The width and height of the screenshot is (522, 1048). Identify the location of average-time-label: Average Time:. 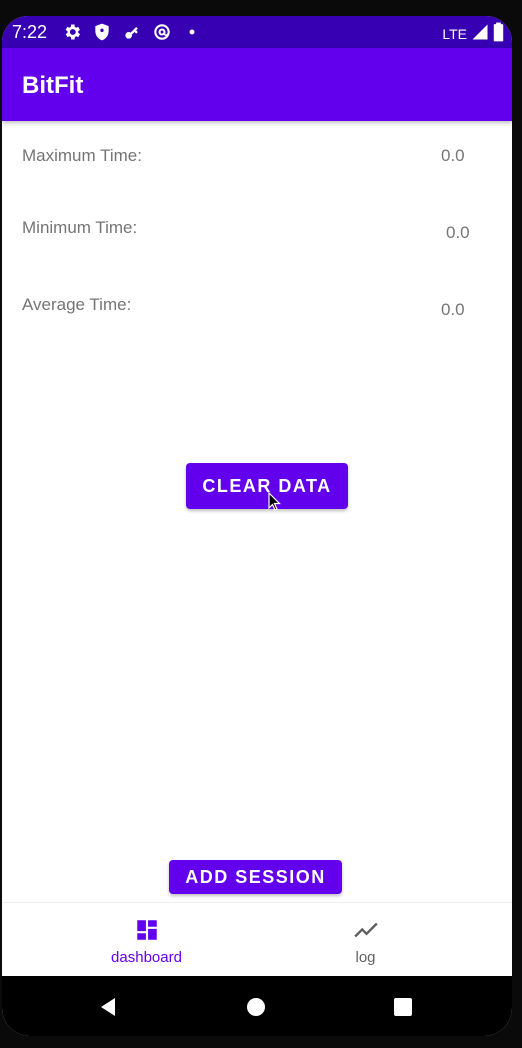
(77, 304).